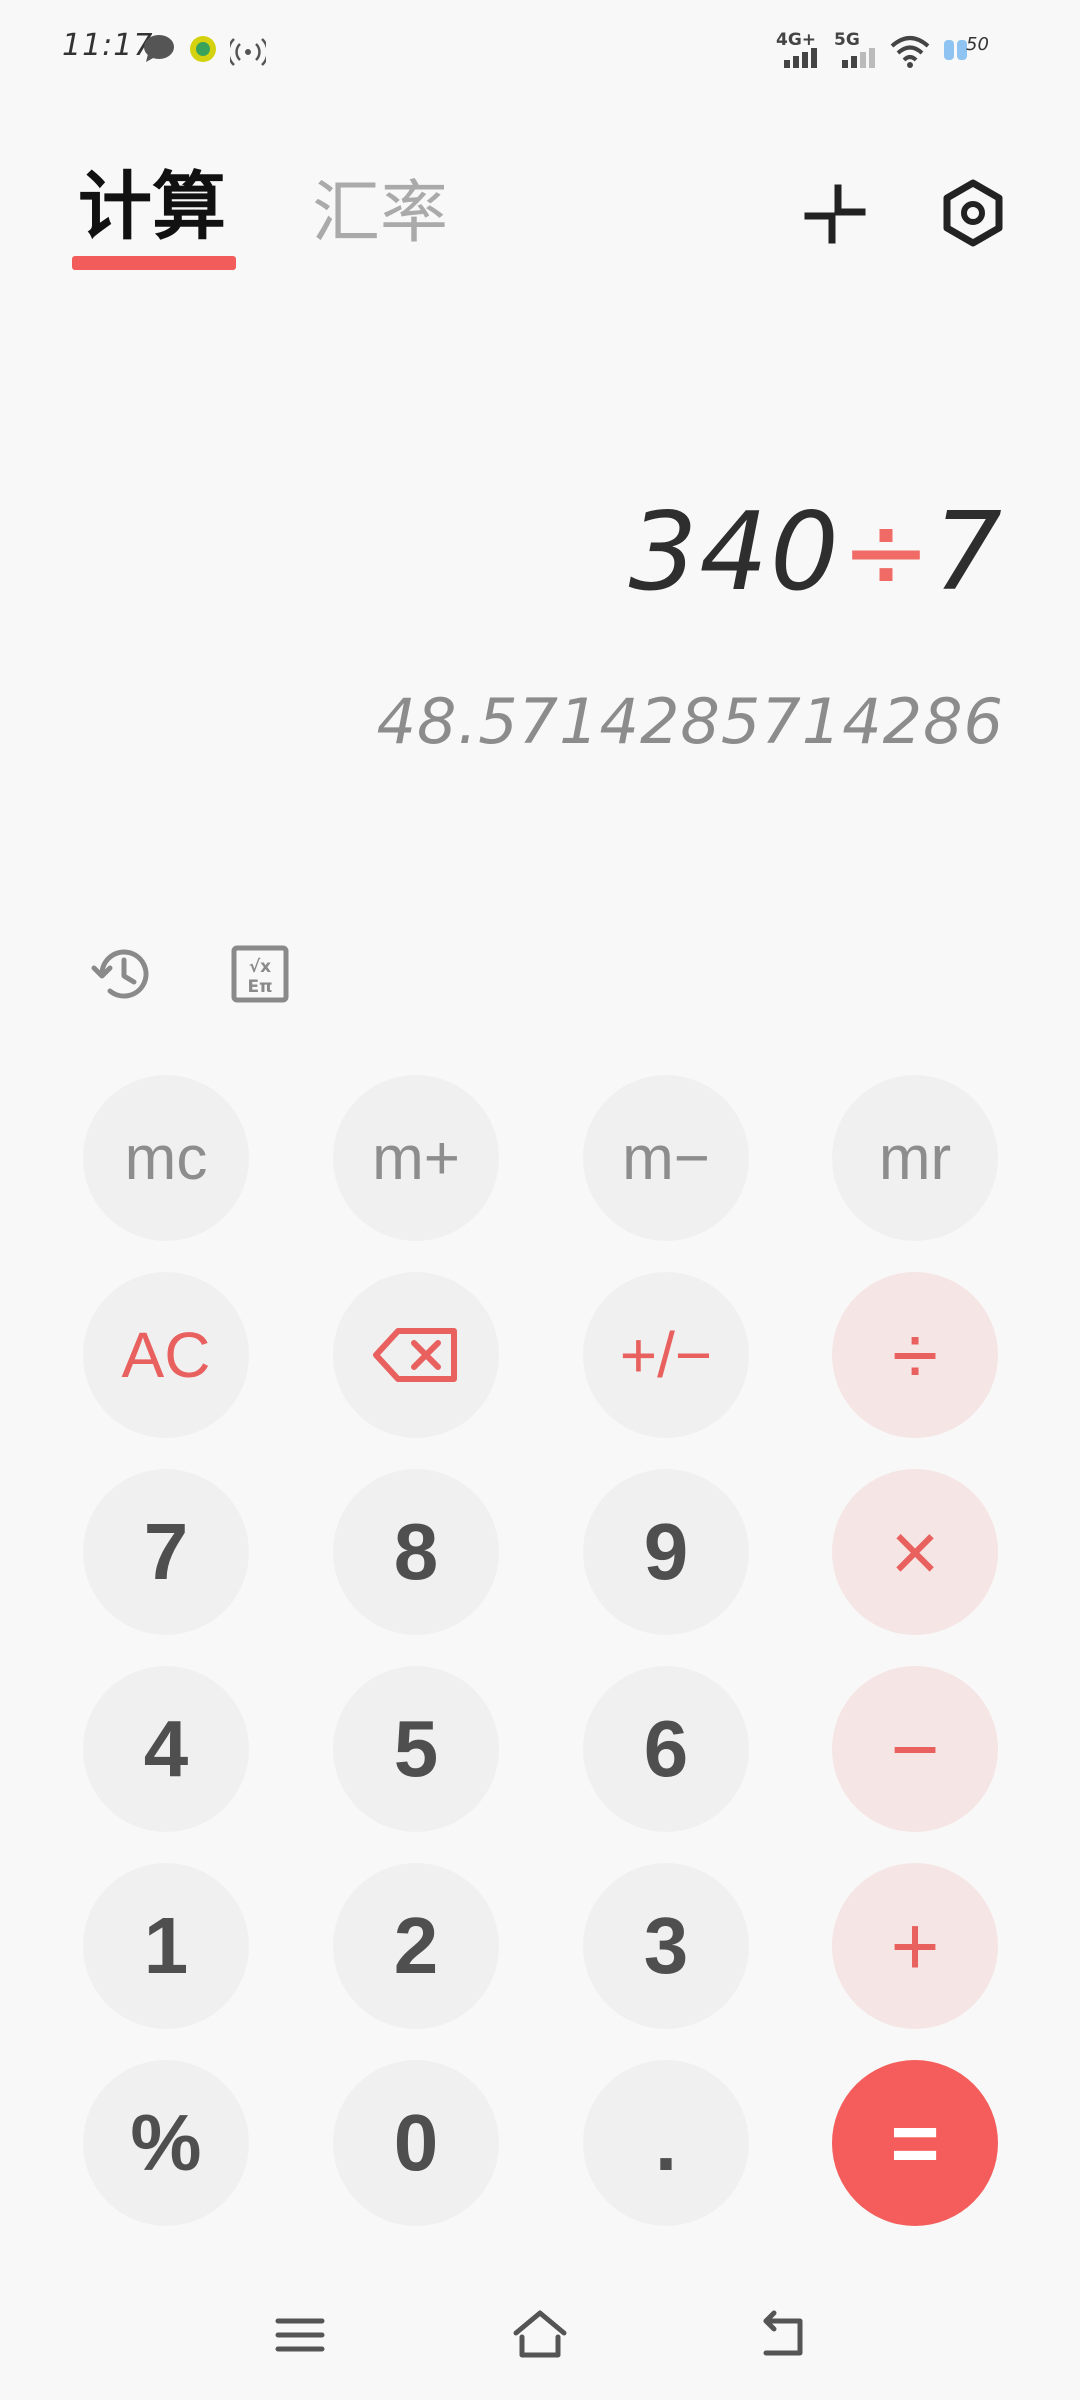  What do you see at coordinates (416, 2143) in the screenshot?
I see `digit-0-button: 0` at bounding box center [416, 2143].